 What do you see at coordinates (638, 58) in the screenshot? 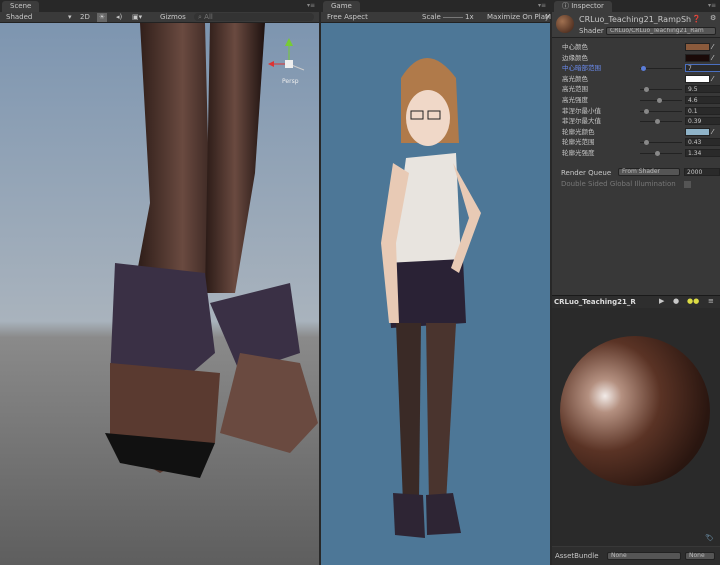
I see `property-row: 边缘颜色 ⁄` at bounding box center [638, 58].